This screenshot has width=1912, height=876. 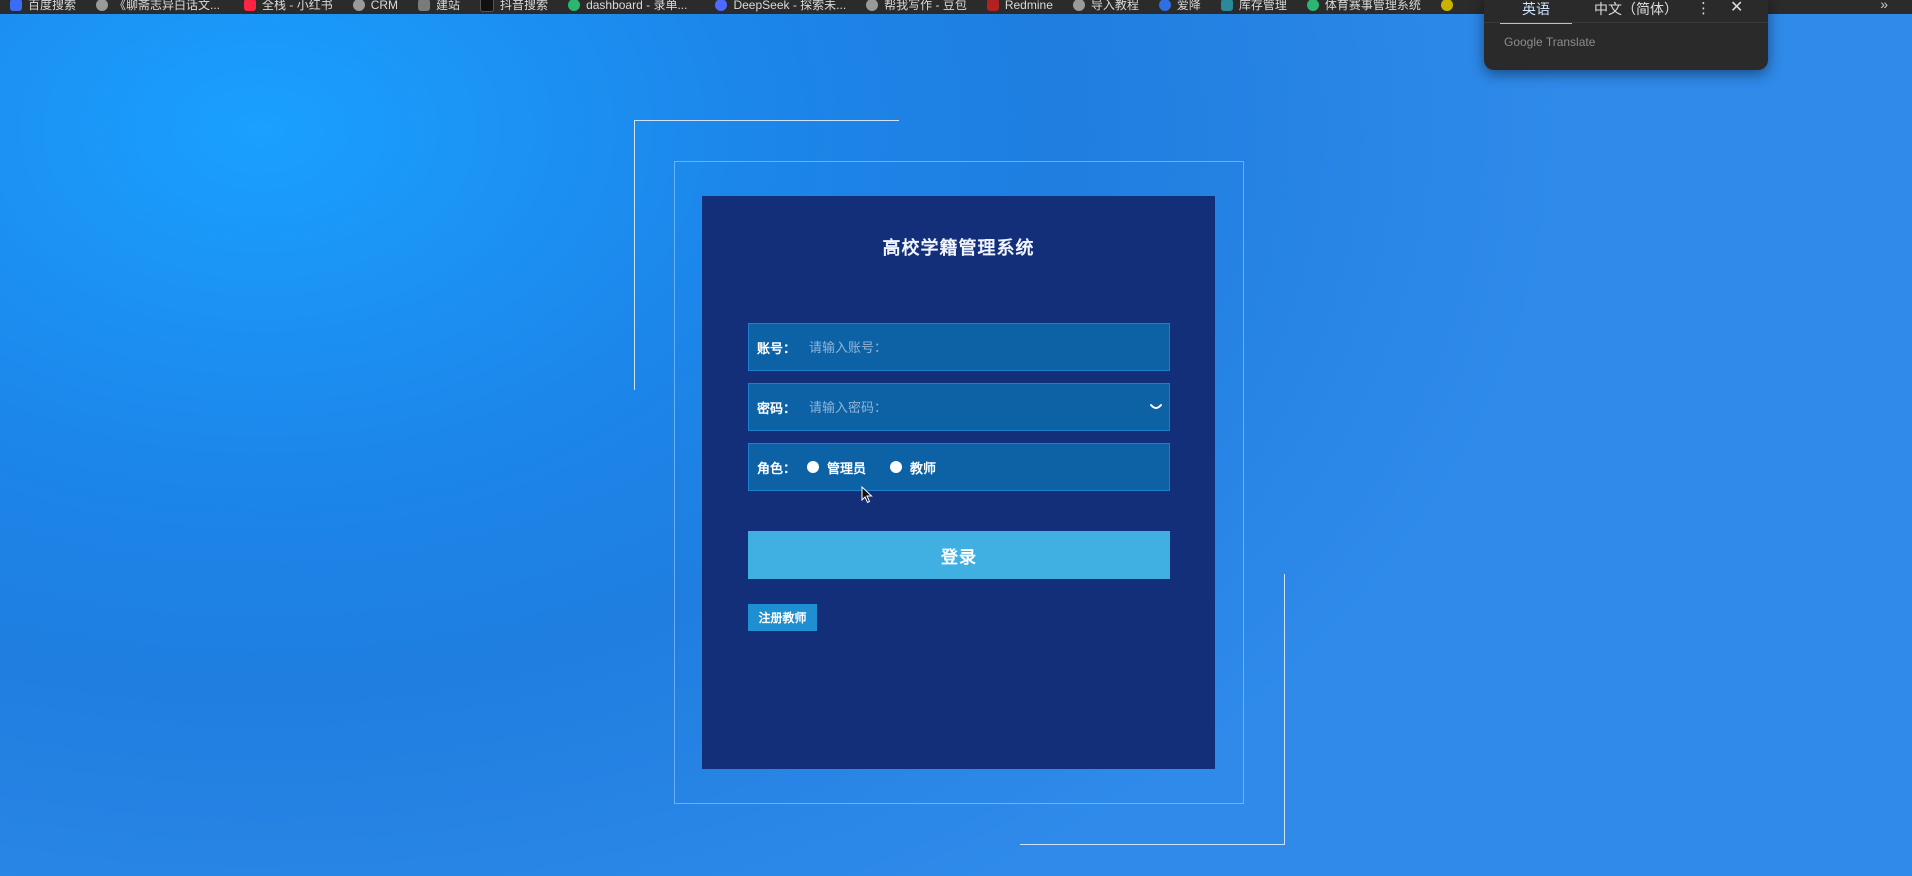 What do you see at coordinates (766, 120) in the screenshot?
I see `decor-line-top` at bounding box center [766, 120].